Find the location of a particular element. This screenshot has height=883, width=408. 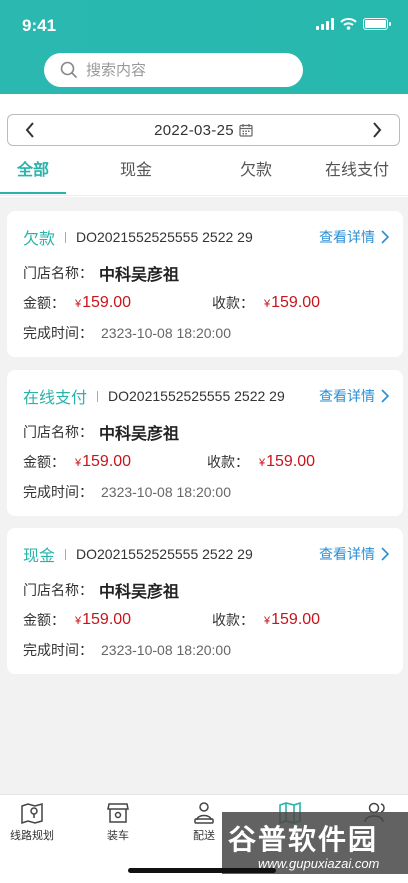

chevron-left-icon is located at coordinates (29, 130).